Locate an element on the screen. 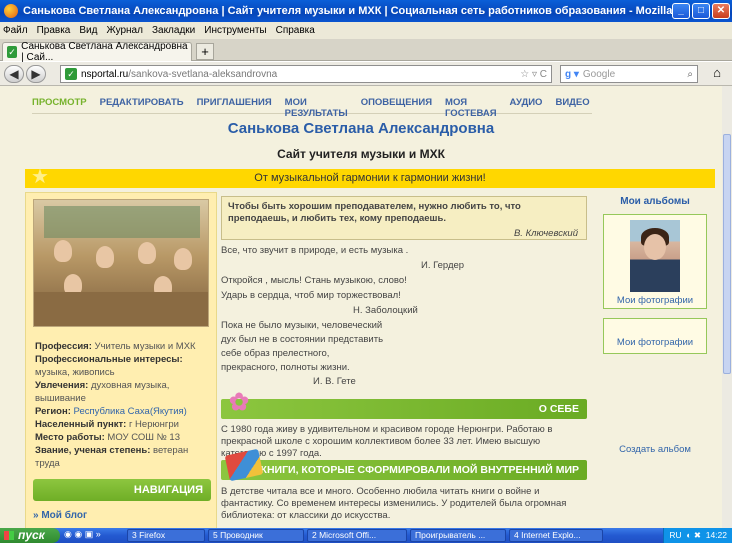 This screenshot has height=543, width=732. taskbar-firefox: 3 Firefox is located at coordinates (166, 535).